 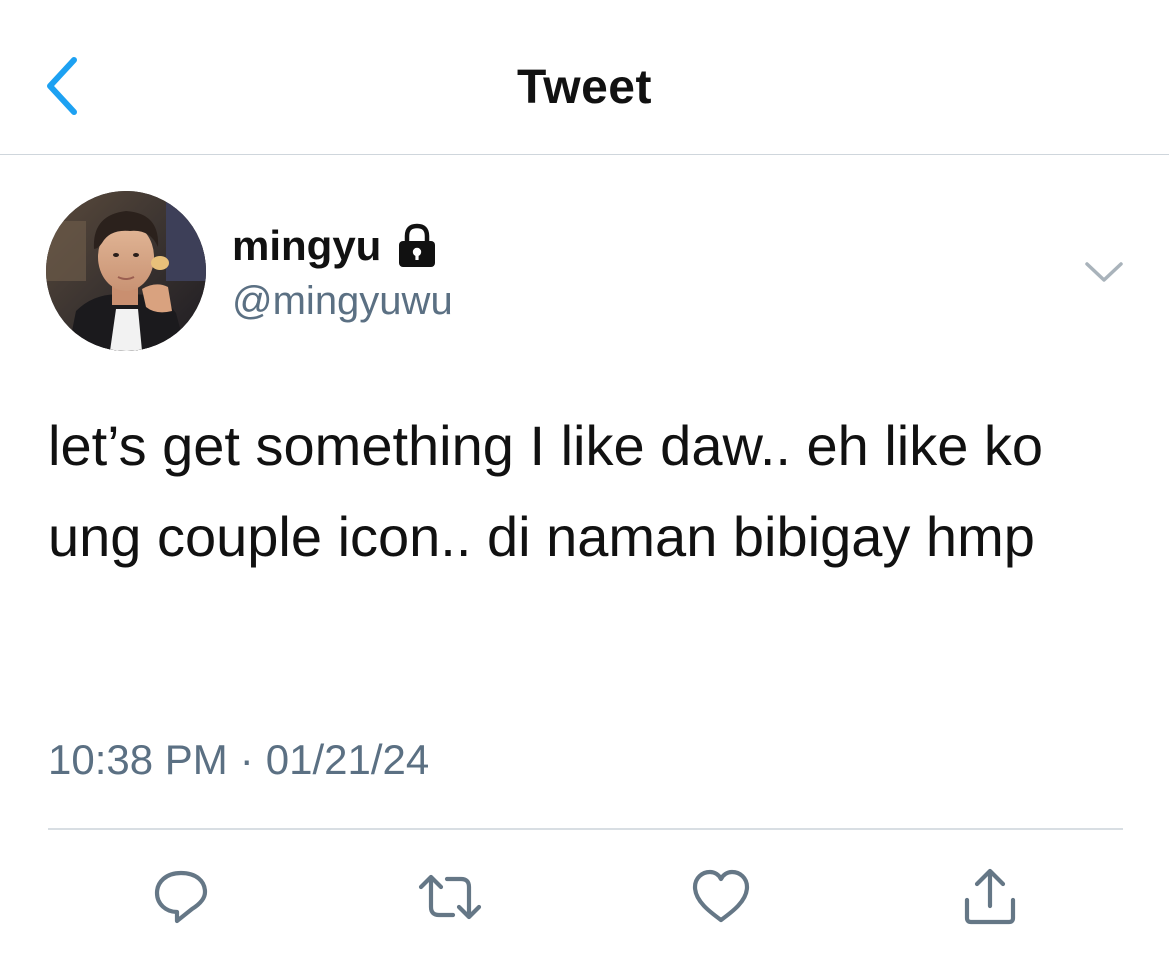 What do you see at coordinates (238, 760) in the screenshot?
I see `tweet-timestamp: 10:38 PM · 01/21/24` at bounding box center [238, 760].